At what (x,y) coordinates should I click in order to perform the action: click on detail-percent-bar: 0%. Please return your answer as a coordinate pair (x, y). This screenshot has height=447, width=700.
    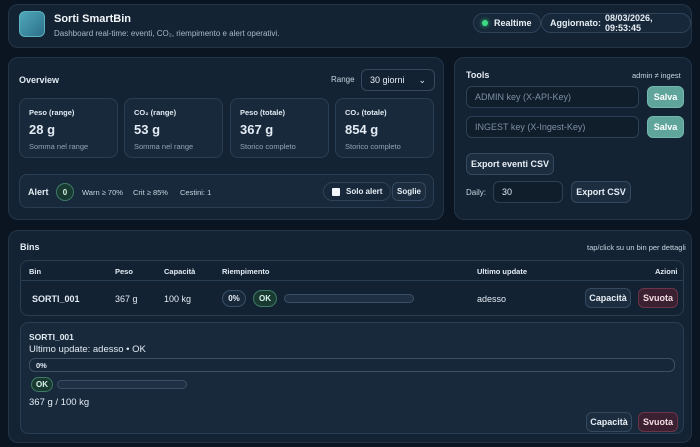
    Looking at the image, I should click on (352, 365).